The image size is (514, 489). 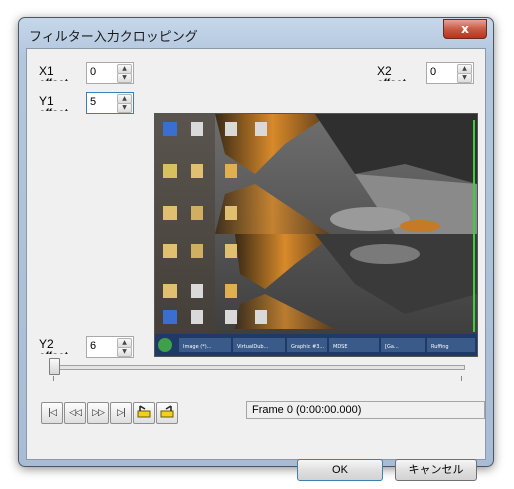 What do you see at coordinates (110, 347) in the screenshot?
I see `y2-offset-spinner: 6 ▲ ▼` at bounding box center [110, 347].